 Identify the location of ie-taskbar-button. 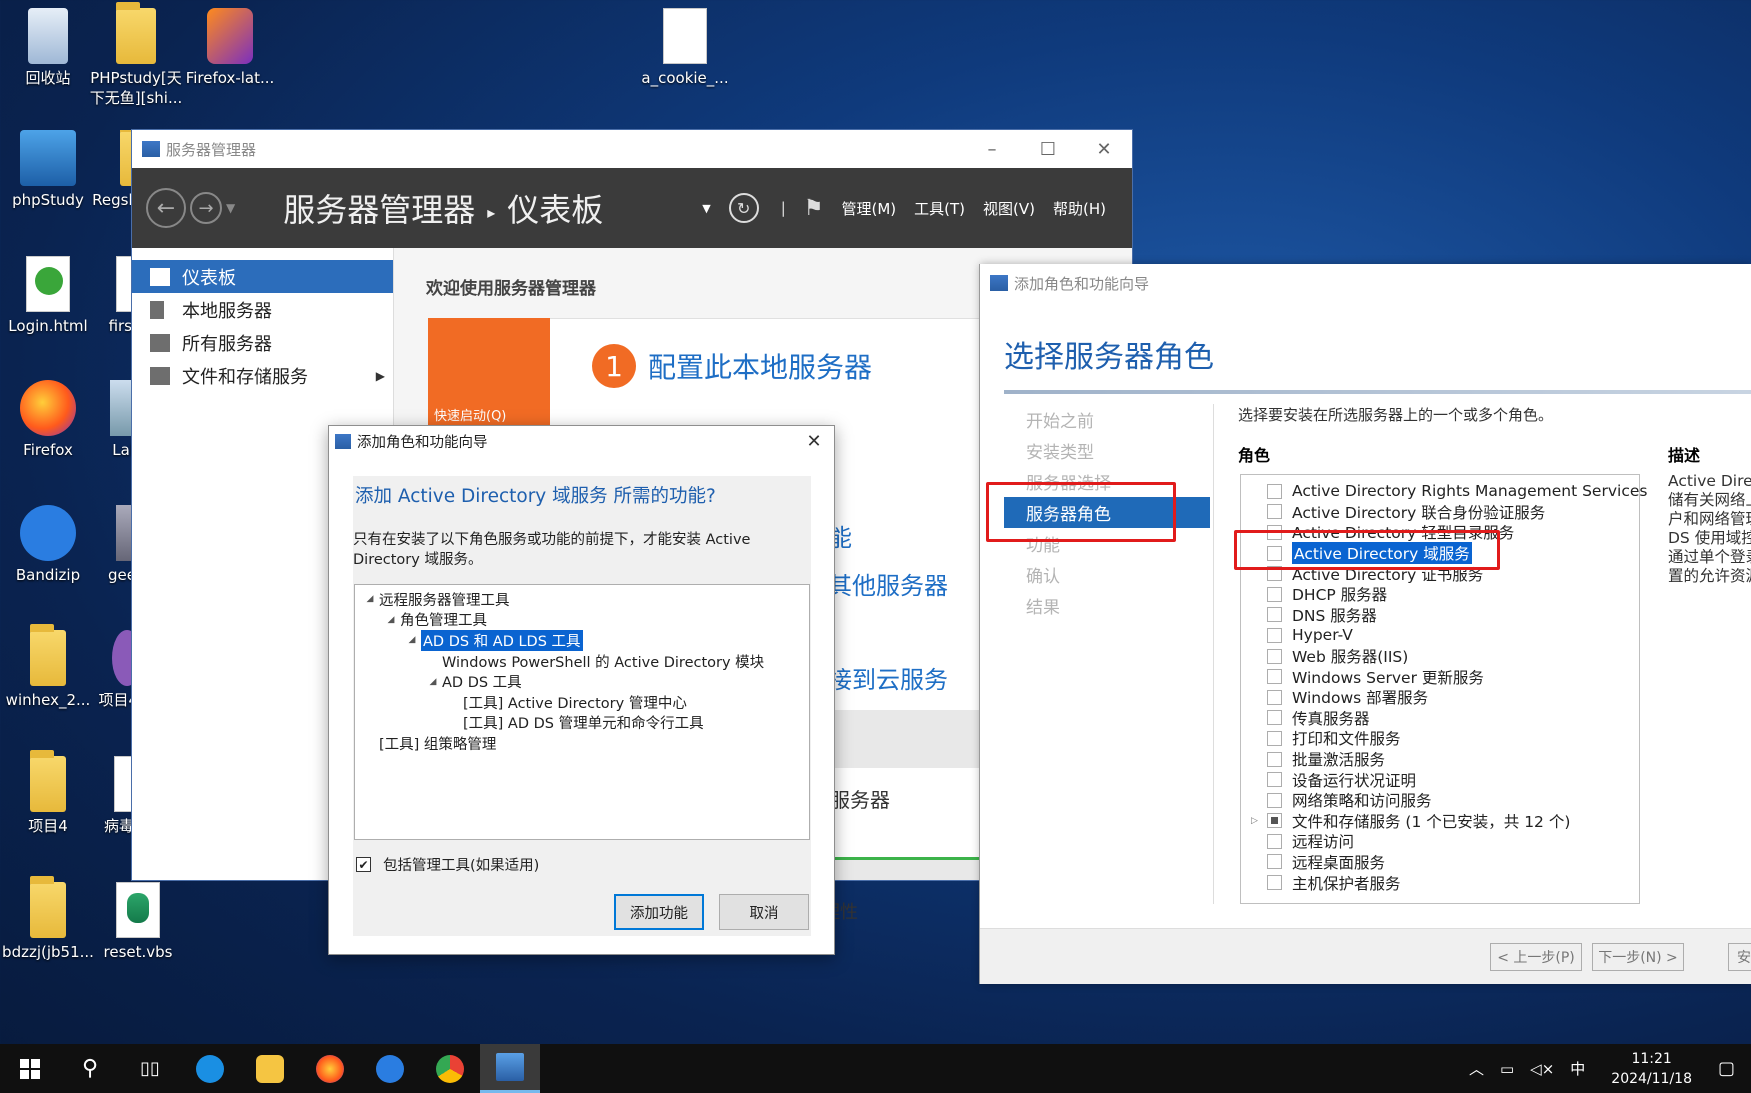
(210, 1068).